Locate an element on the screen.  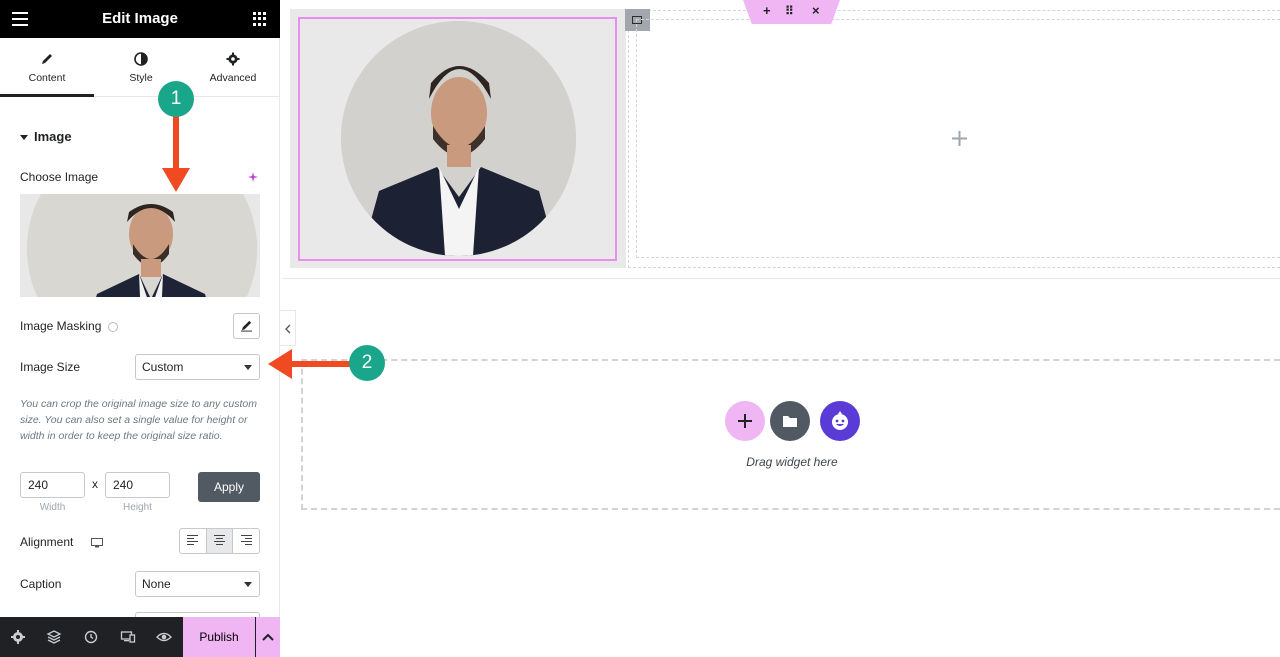
tab-advanced: Advanced is located at coordinates (233, 67).